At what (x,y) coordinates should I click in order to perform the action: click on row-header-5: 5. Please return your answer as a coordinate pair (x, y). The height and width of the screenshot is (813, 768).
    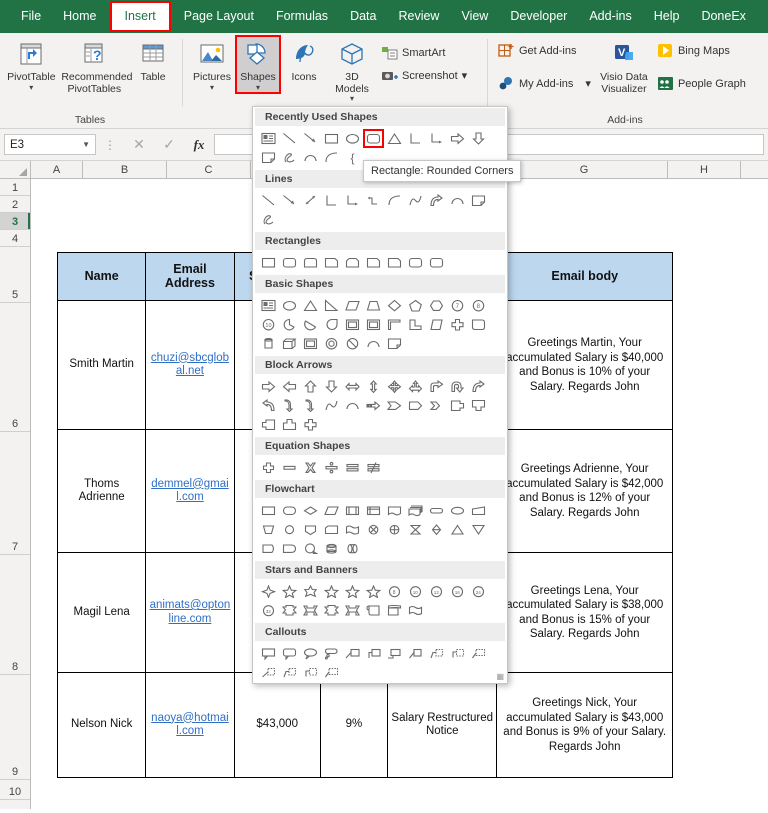
    Looking at the image, I should click on (15, 275).